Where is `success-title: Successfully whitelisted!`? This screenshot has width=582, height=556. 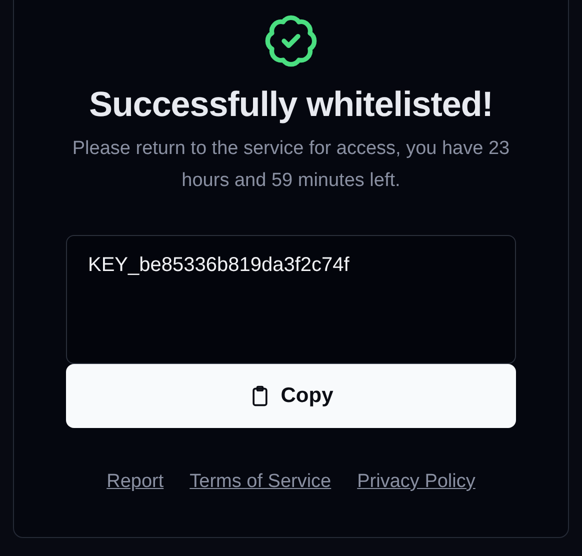
success-title: Successfully whitelisted! is located at coordinates (291, 105).